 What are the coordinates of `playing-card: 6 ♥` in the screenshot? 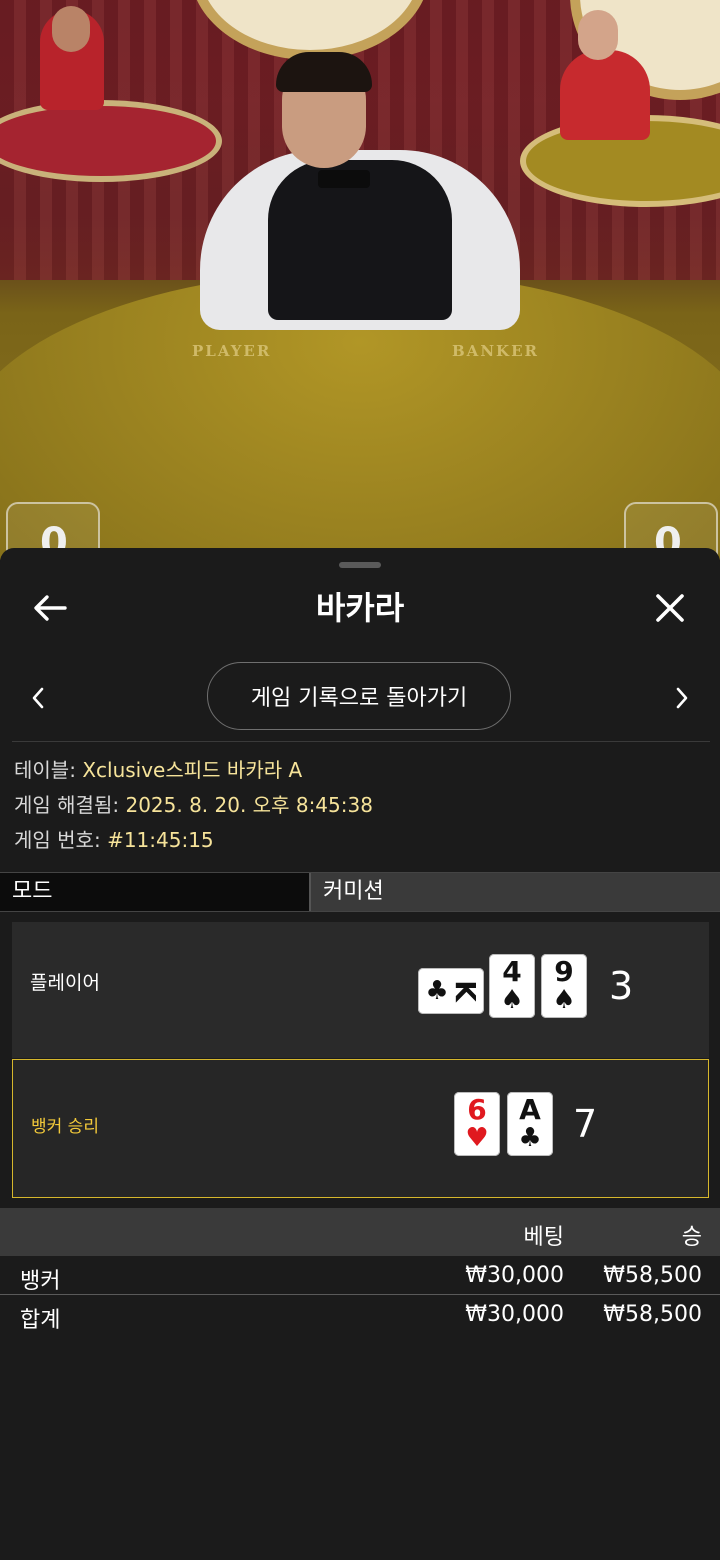 It's located at (477, 1124).